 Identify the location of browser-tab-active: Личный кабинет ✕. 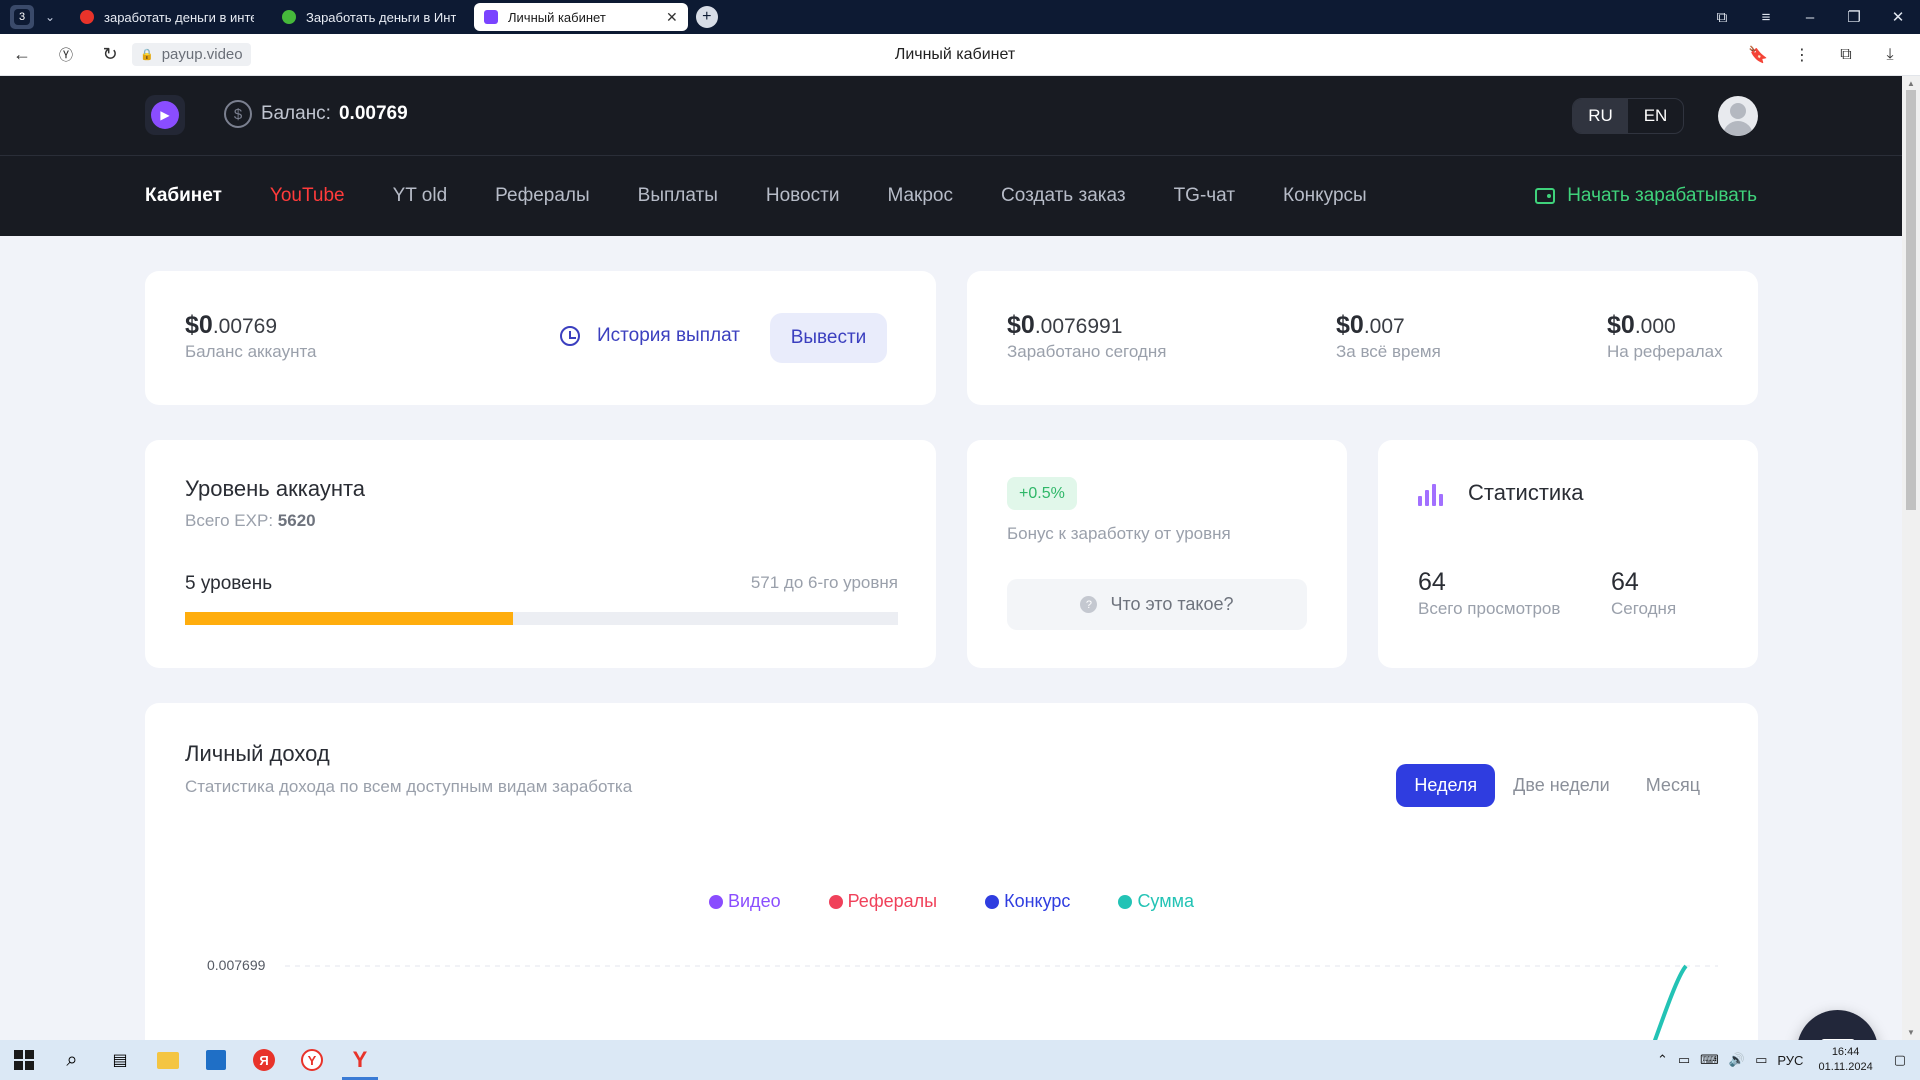
(581, 17).